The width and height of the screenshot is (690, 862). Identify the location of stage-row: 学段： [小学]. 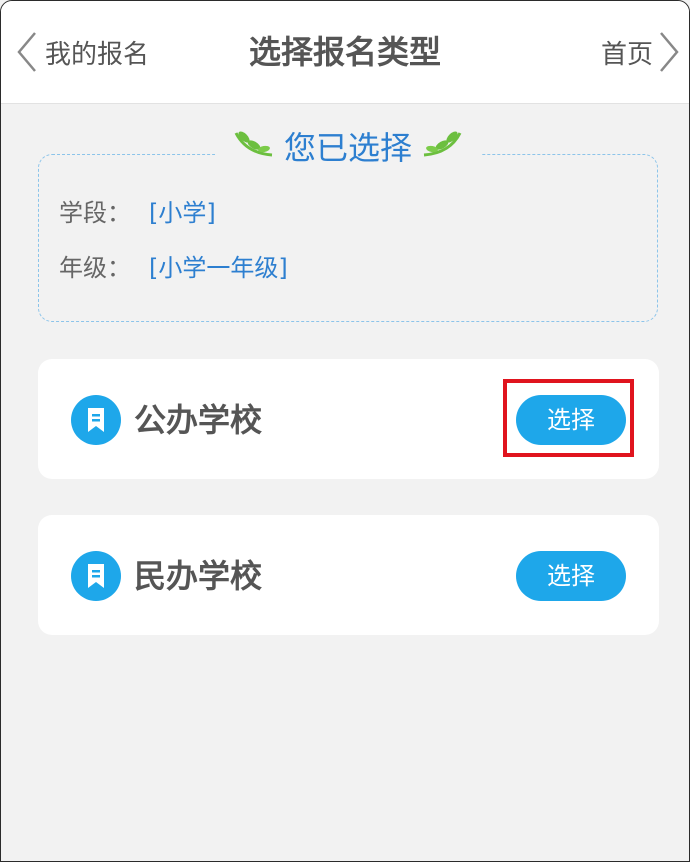
(137, 213).